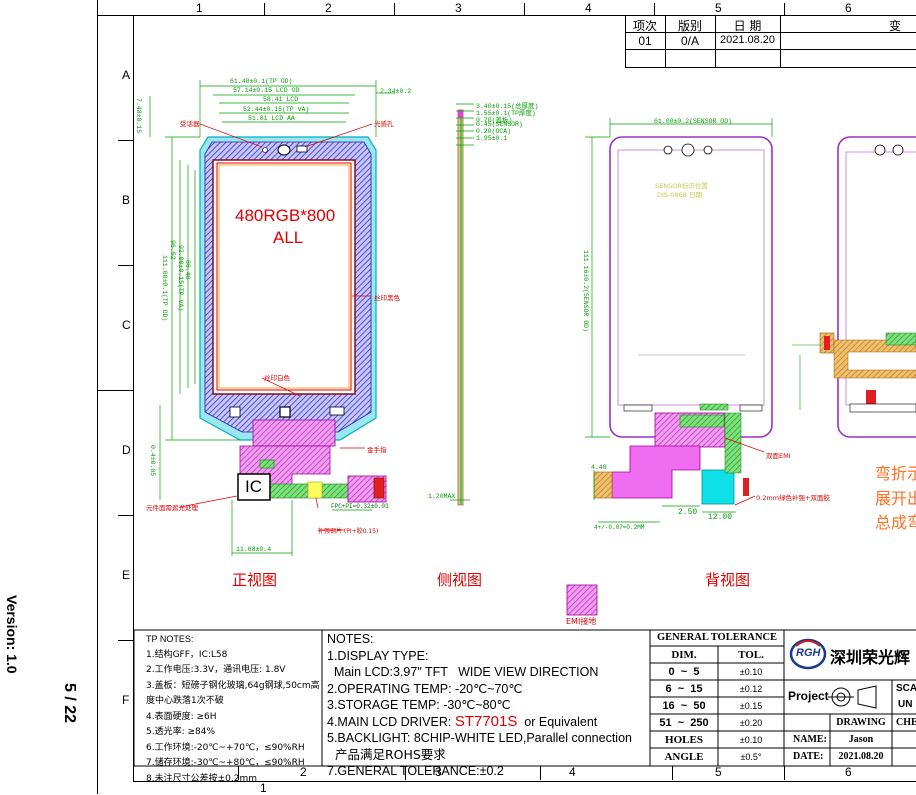 Image resolution: width=916 pixels, height=795 pixels. What do you see at coordinates (285, 215) in the screenshot?
I see `resolution-label: 480RGB*800` at bounding box center [285, 215].